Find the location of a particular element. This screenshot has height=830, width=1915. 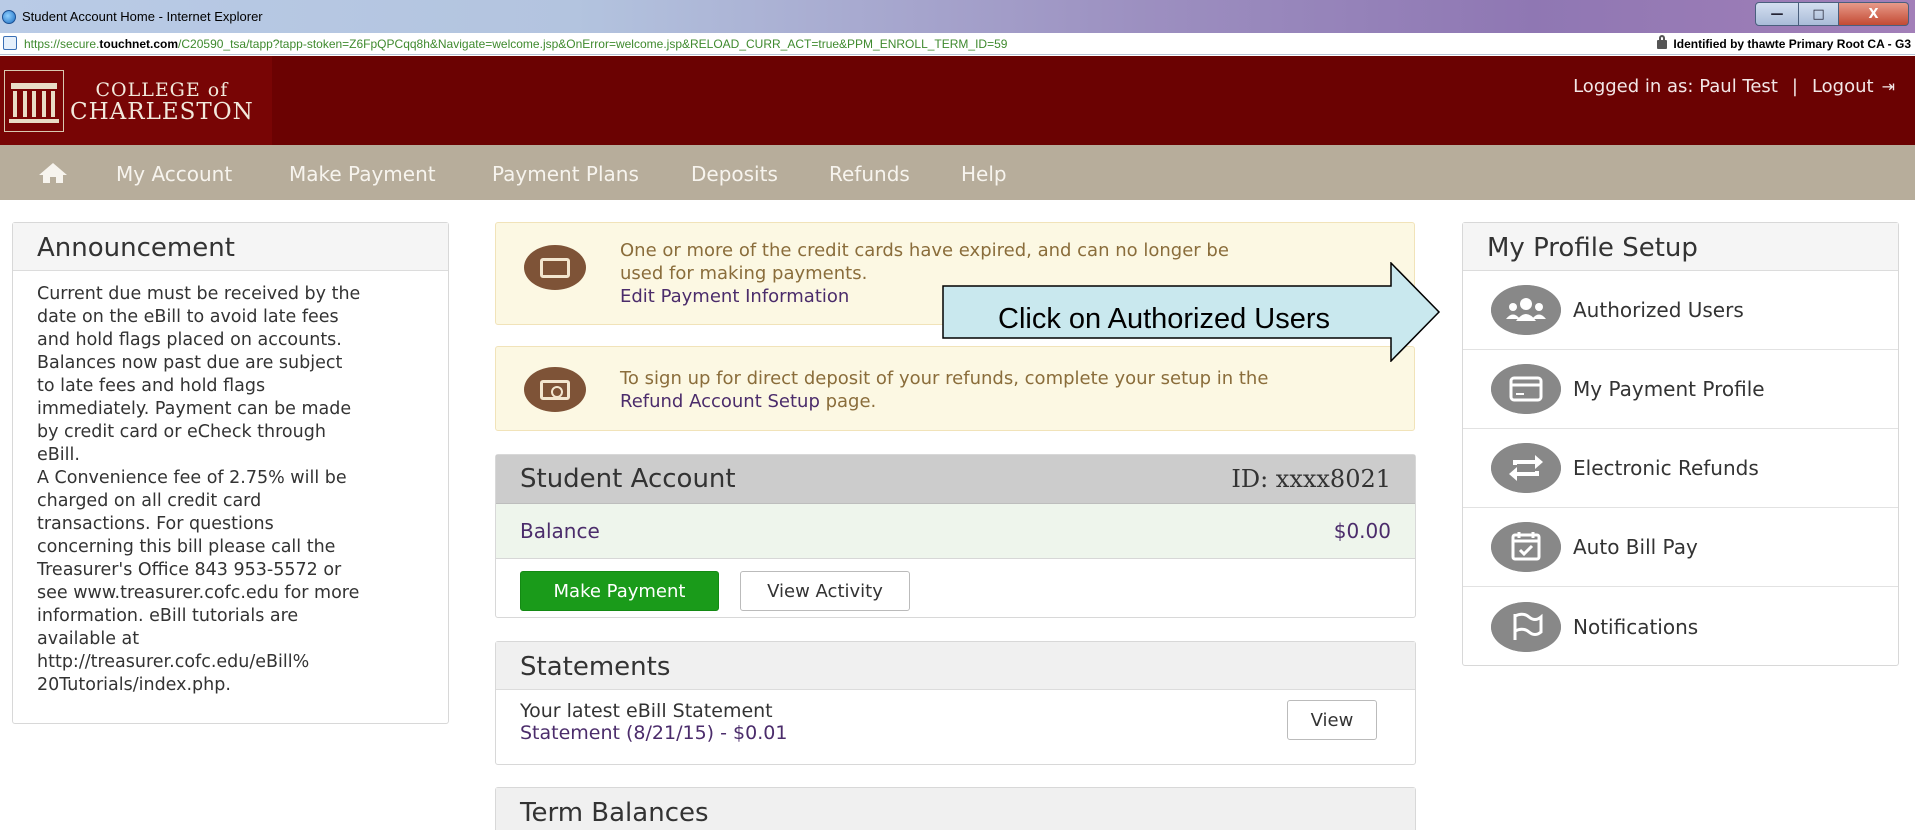

profile-setup-title: My Profile Setup is located at coordinates (1680, 247).